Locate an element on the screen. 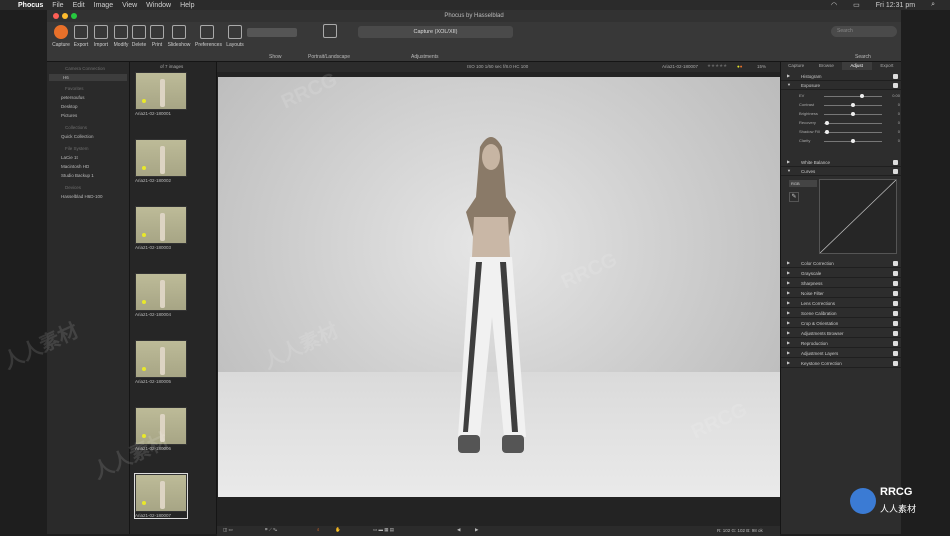  minimize-button is located at coordinates (65, 16).